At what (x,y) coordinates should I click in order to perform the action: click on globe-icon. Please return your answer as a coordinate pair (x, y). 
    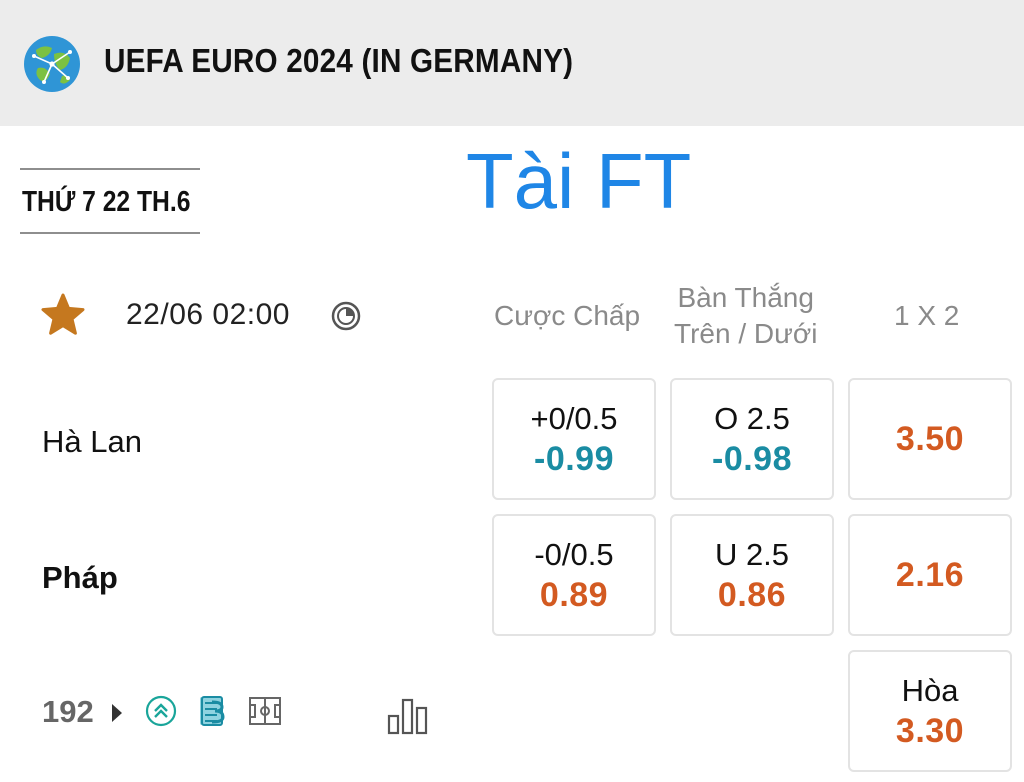
    Looking at the image, I should click on (52, 64).